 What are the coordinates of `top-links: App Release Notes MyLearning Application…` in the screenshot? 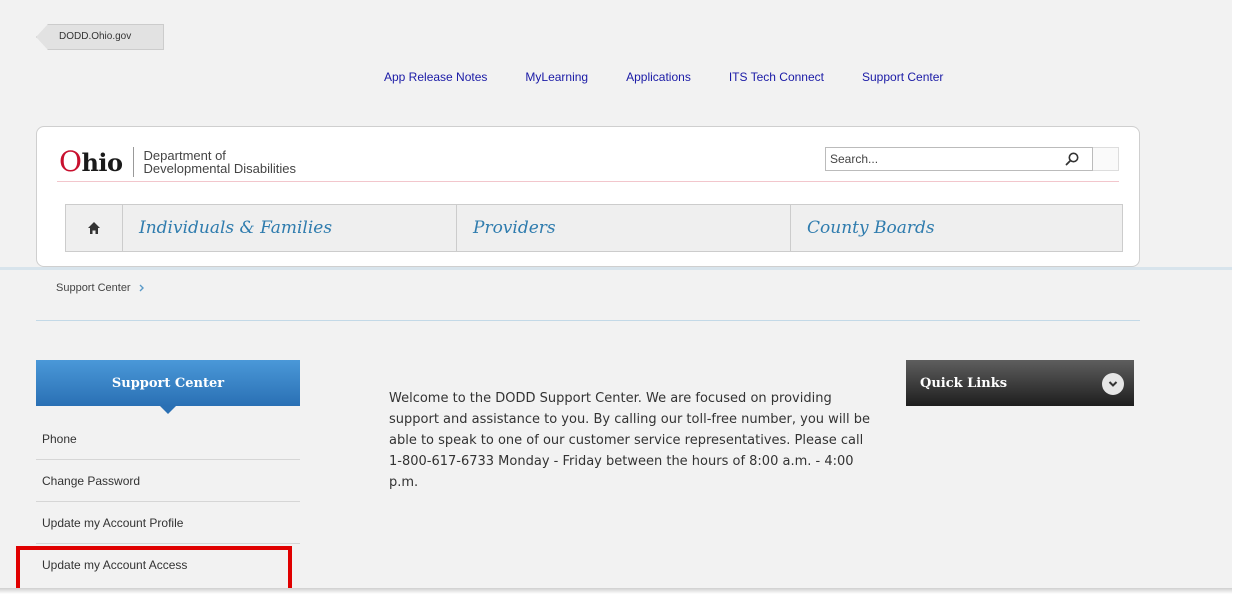 It's located at (682, 77).